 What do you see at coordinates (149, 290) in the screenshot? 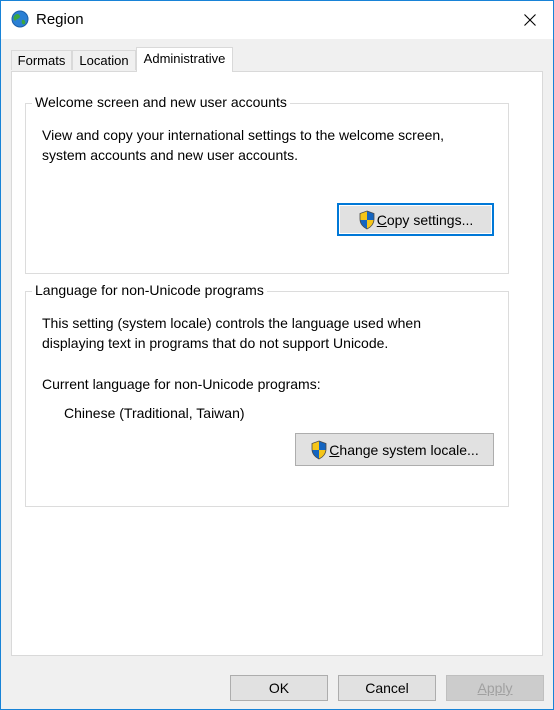
I see `group-title-non-unicode: Language for non-Unicode programs` at bounding box center [149, 290].